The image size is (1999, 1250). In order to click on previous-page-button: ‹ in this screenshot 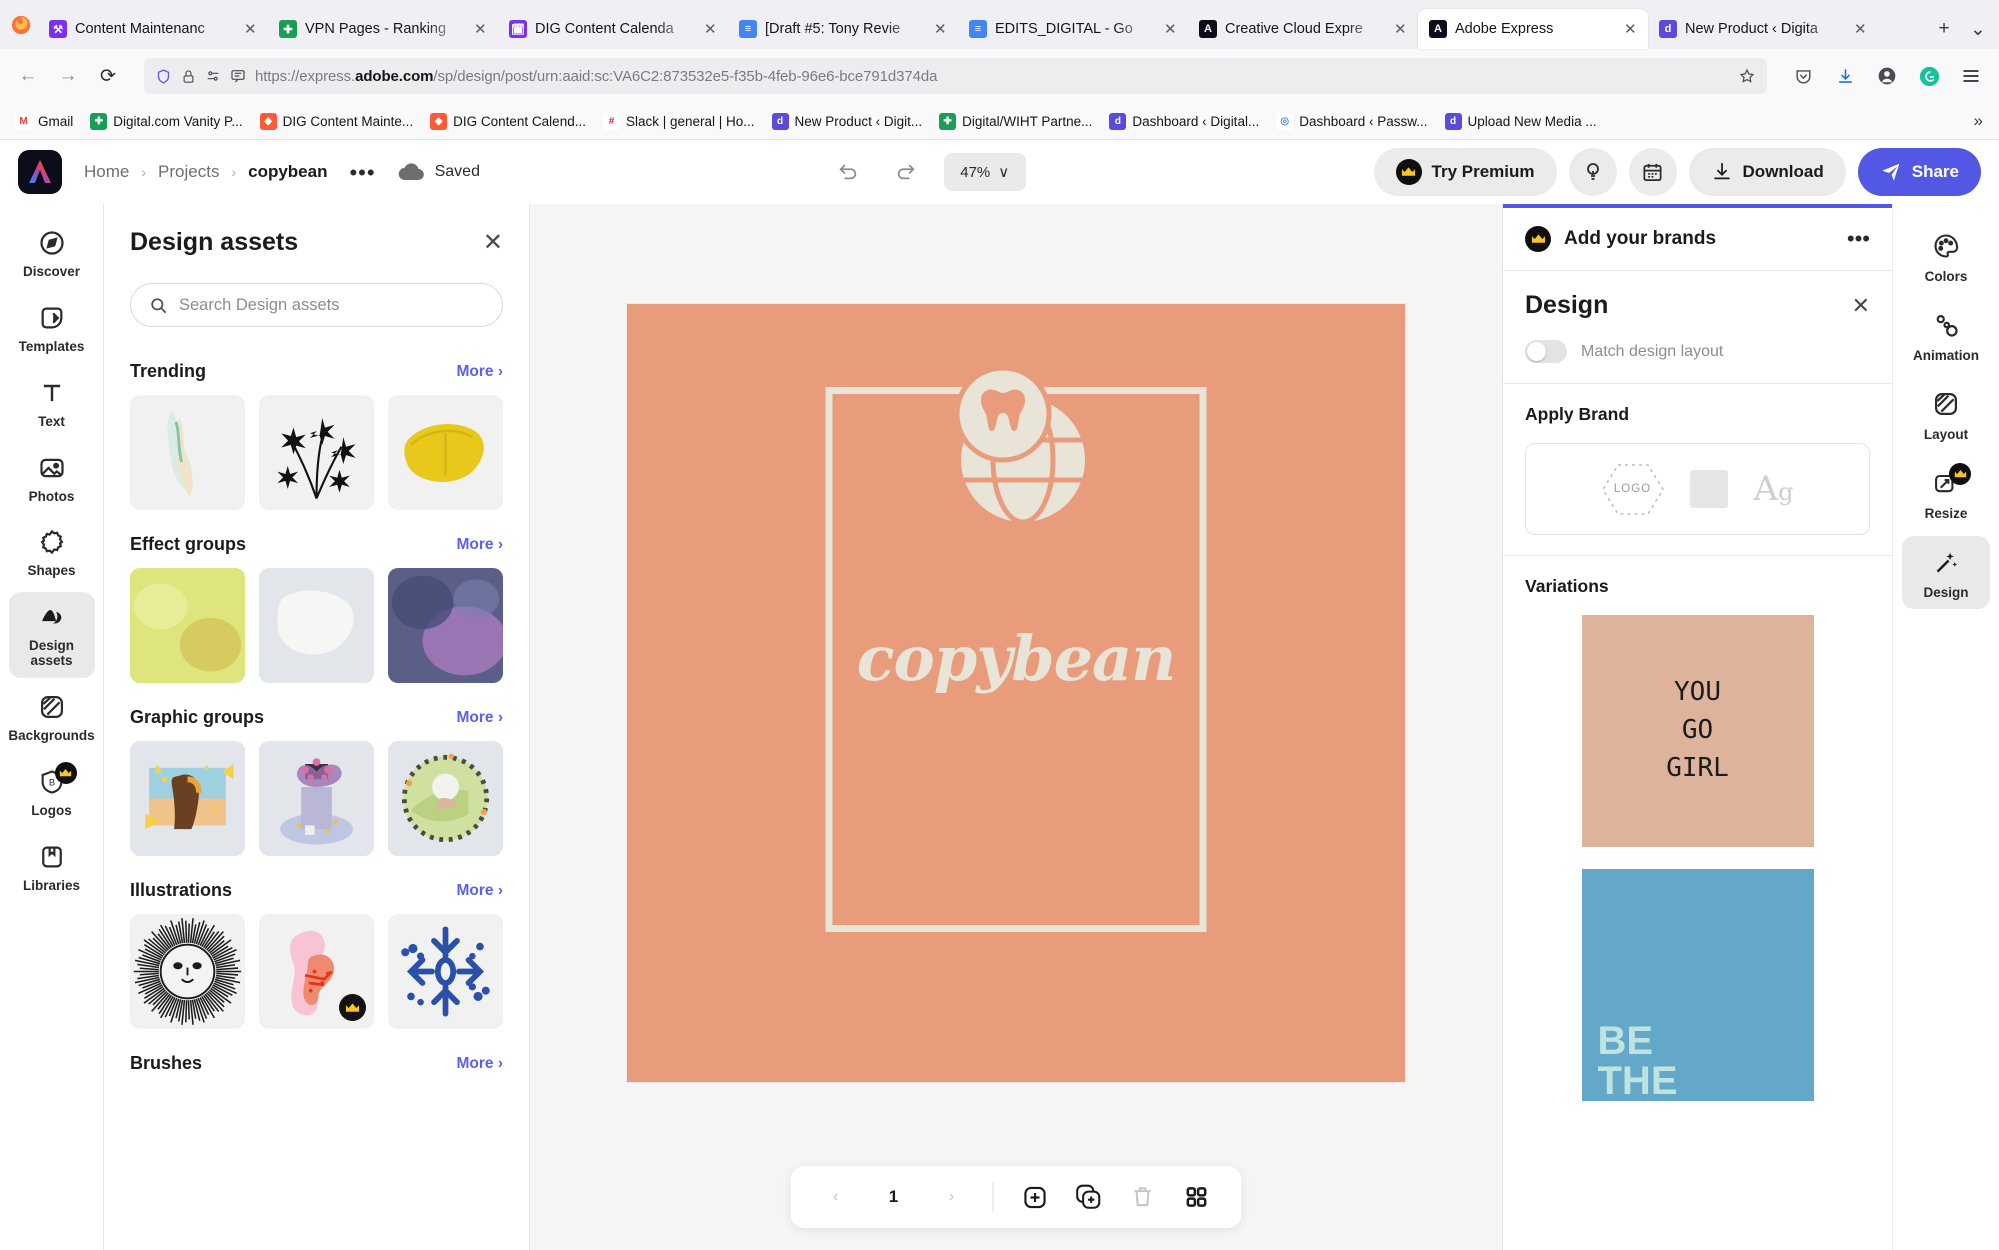, I will do `click(836, 1197)`.